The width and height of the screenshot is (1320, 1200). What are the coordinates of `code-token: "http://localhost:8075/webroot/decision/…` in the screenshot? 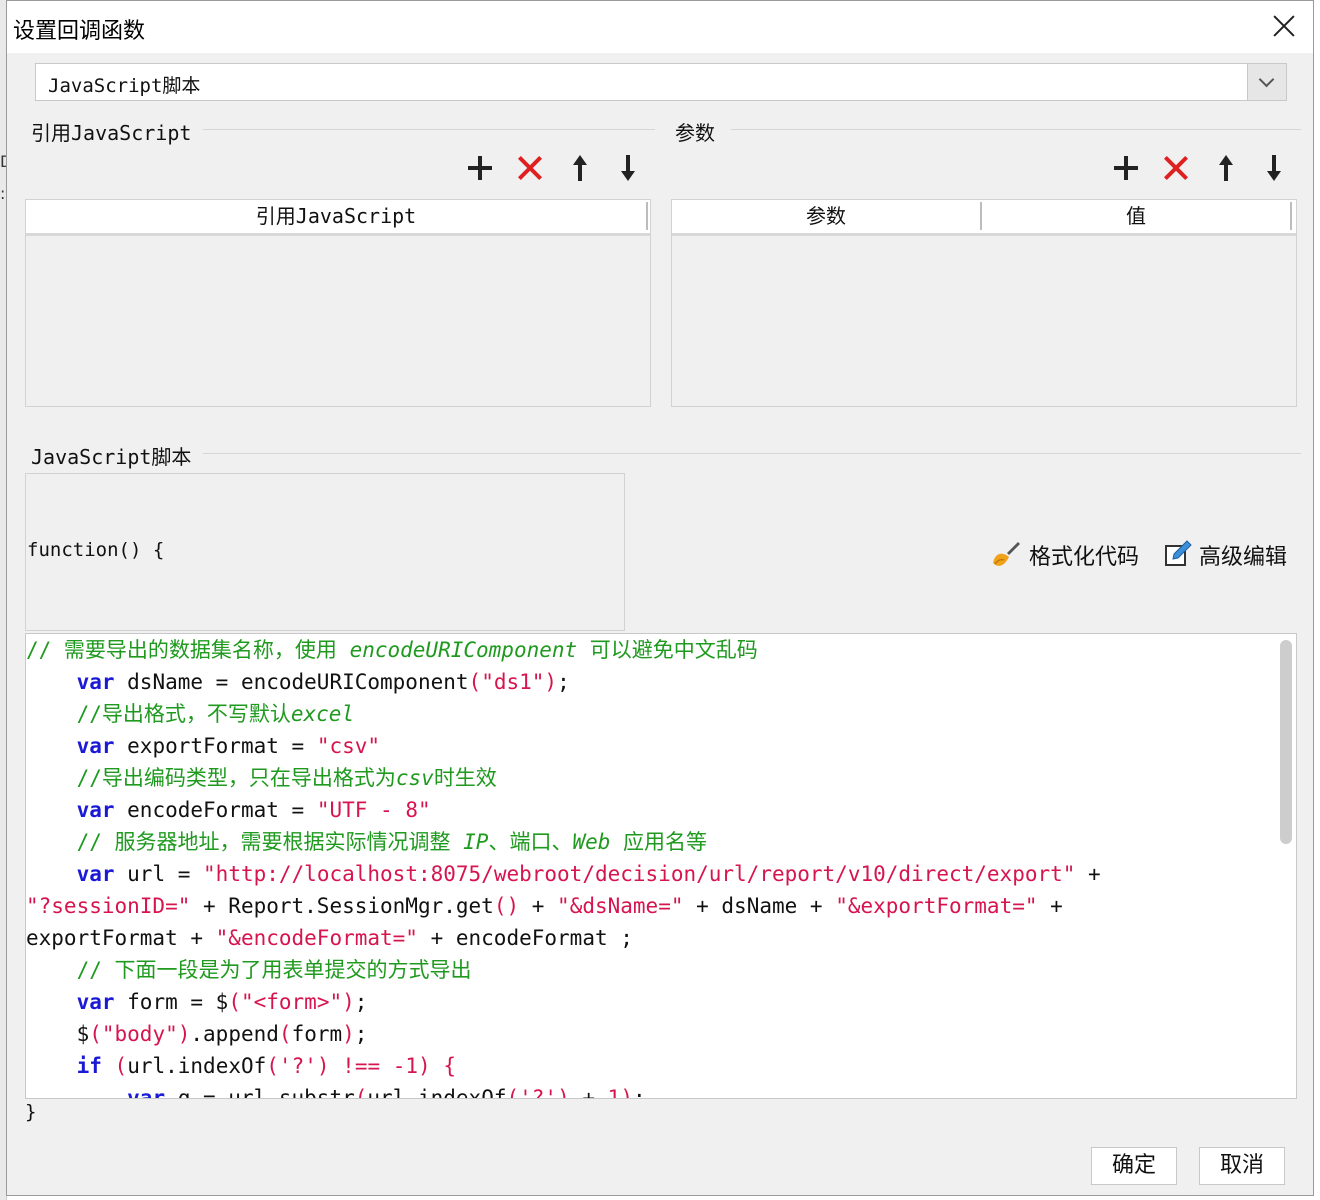 It's located at (639, 874).